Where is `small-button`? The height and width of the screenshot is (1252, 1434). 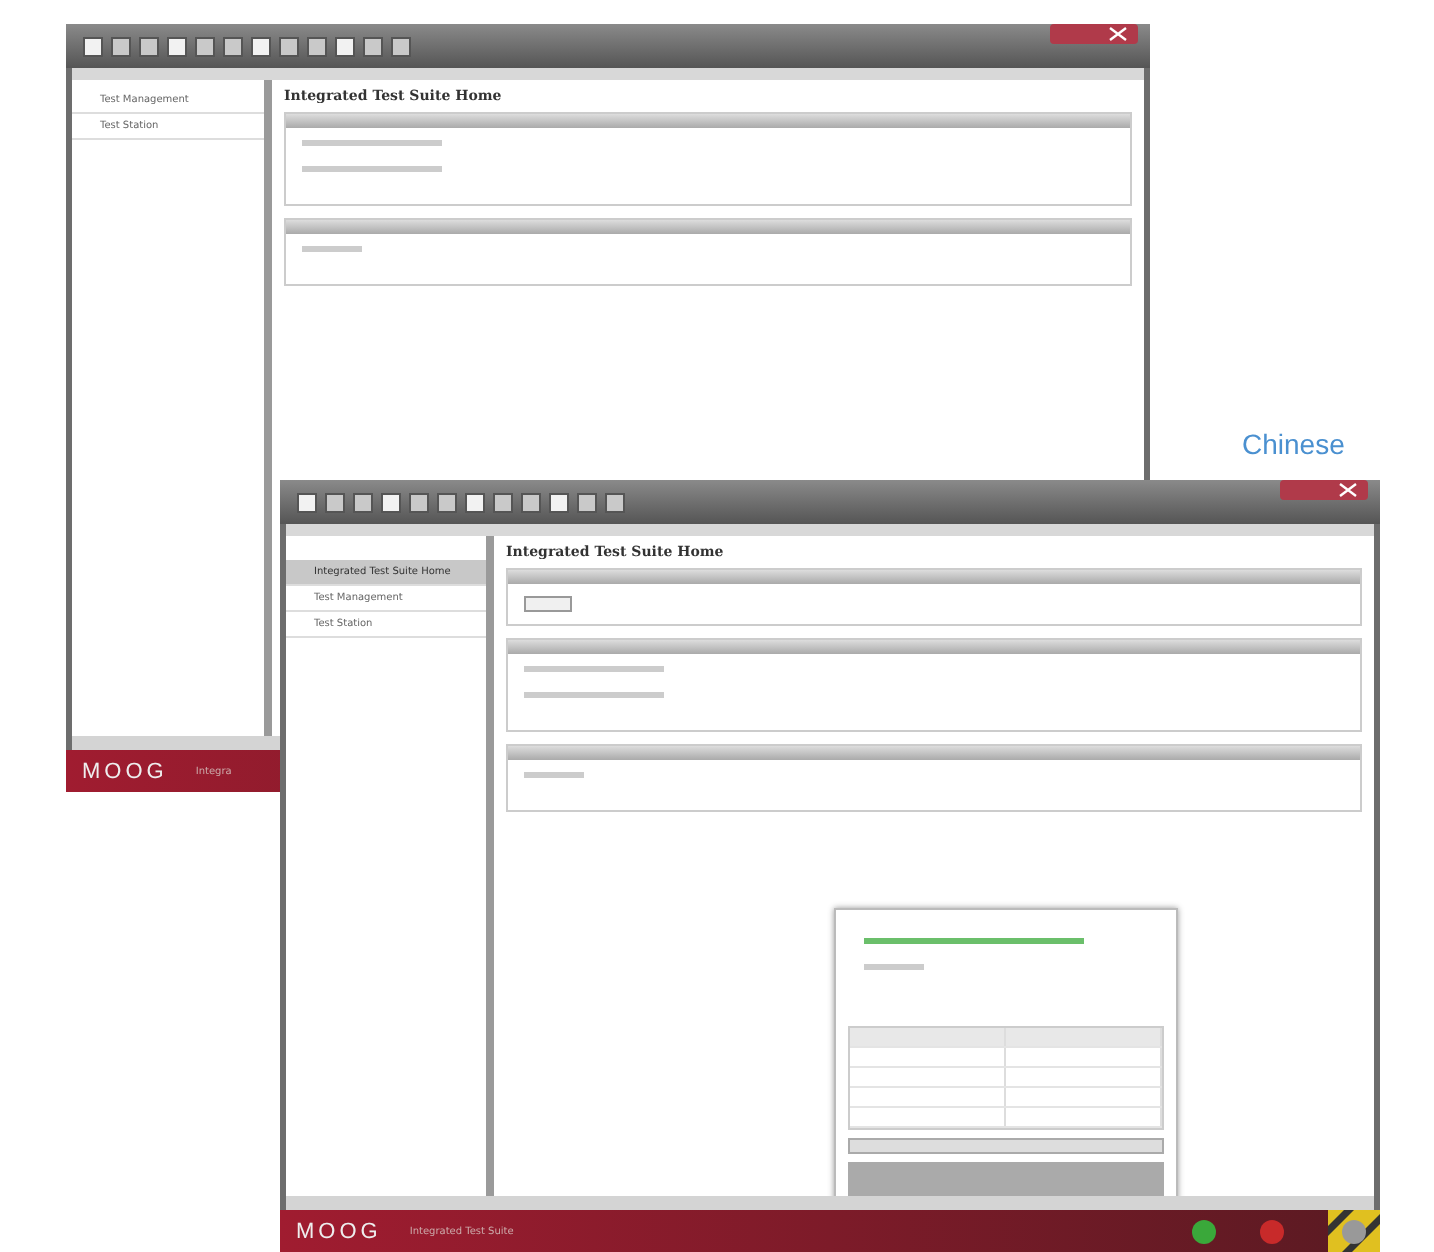 small-button is located at coordinates (548, 604).